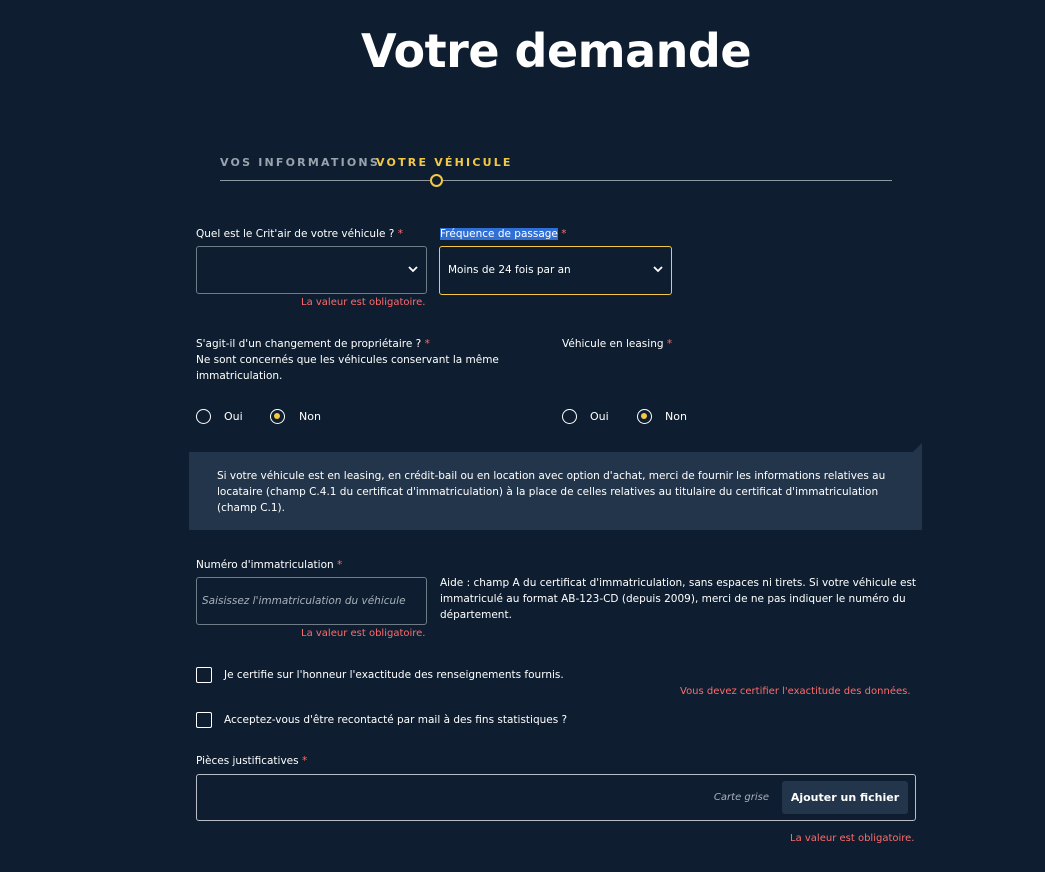 The width and height of the screenshot is (1045, 872). What do you see at coordinates (444, 162) in the screenshot?
I see `step-votre-vehicule: VOTRE VÉHICULE` at bounding box center [444, 162].